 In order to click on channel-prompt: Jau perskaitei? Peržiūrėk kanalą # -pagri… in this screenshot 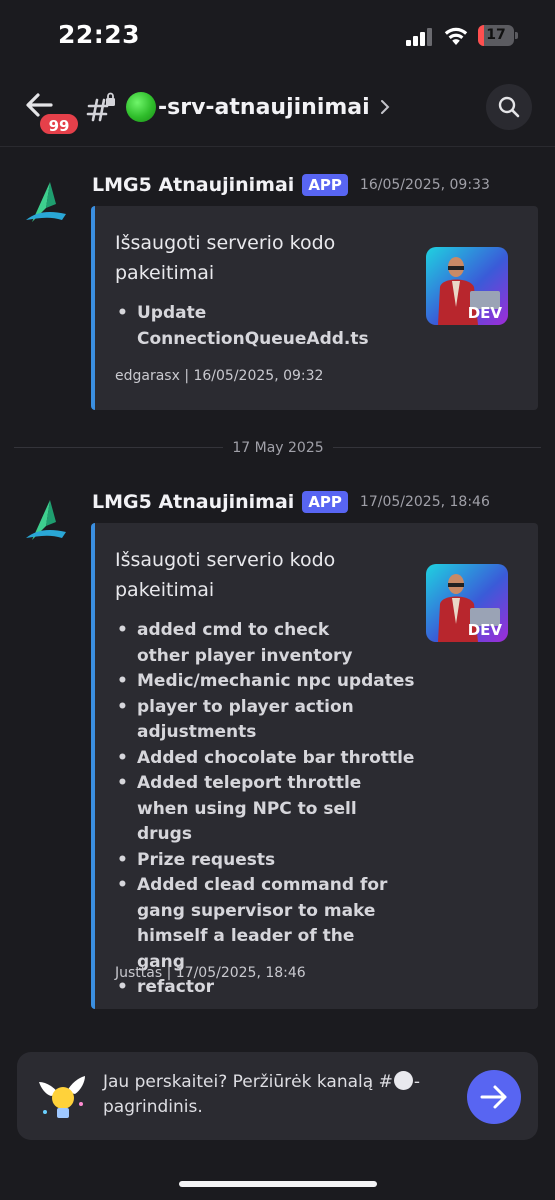, I will do `click(277, 1096)`.